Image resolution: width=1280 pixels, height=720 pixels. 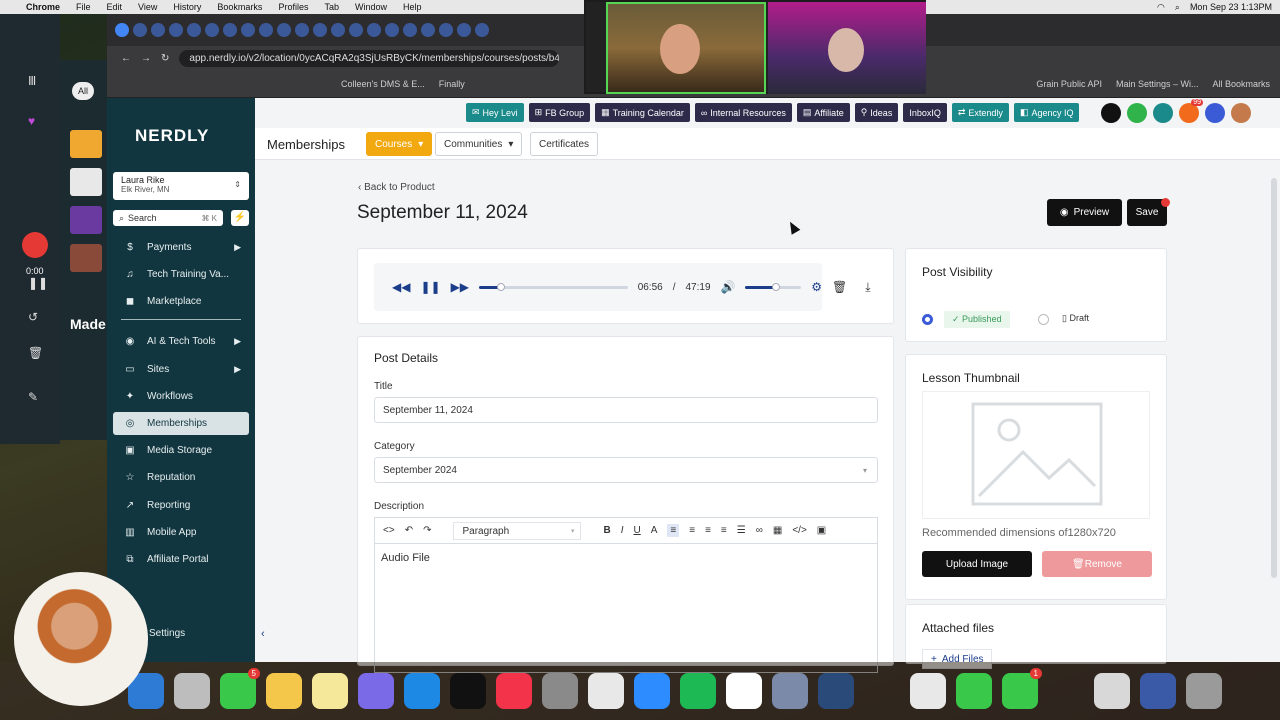 What do you see at coordinates (1241, 113) in the screenshot?
I see `avatar` at bounding box center [1241, 113].